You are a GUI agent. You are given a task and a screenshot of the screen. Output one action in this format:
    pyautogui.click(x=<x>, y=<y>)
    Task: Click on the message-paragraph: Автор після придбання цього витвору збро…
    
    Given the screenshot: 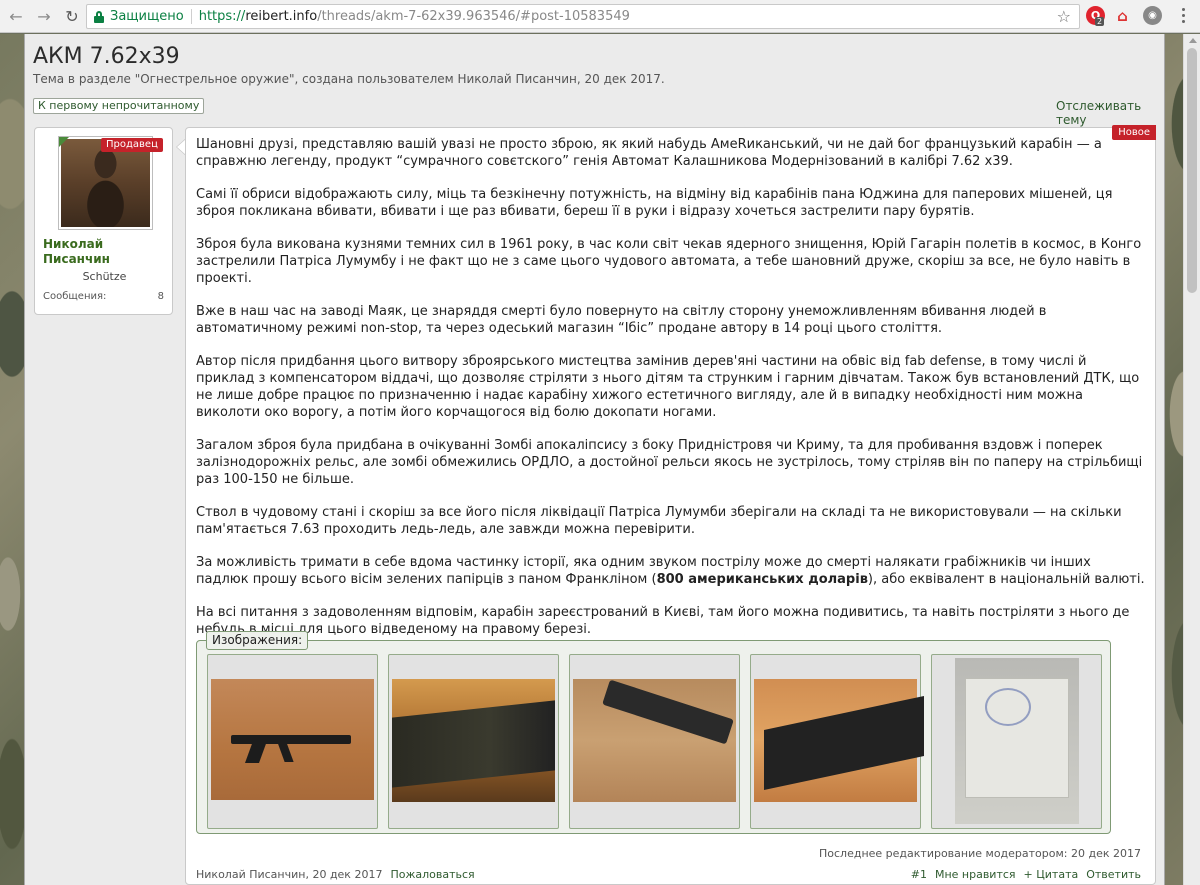 What is the action you would take?
    pyautogui.click(x=668, y=387)
    